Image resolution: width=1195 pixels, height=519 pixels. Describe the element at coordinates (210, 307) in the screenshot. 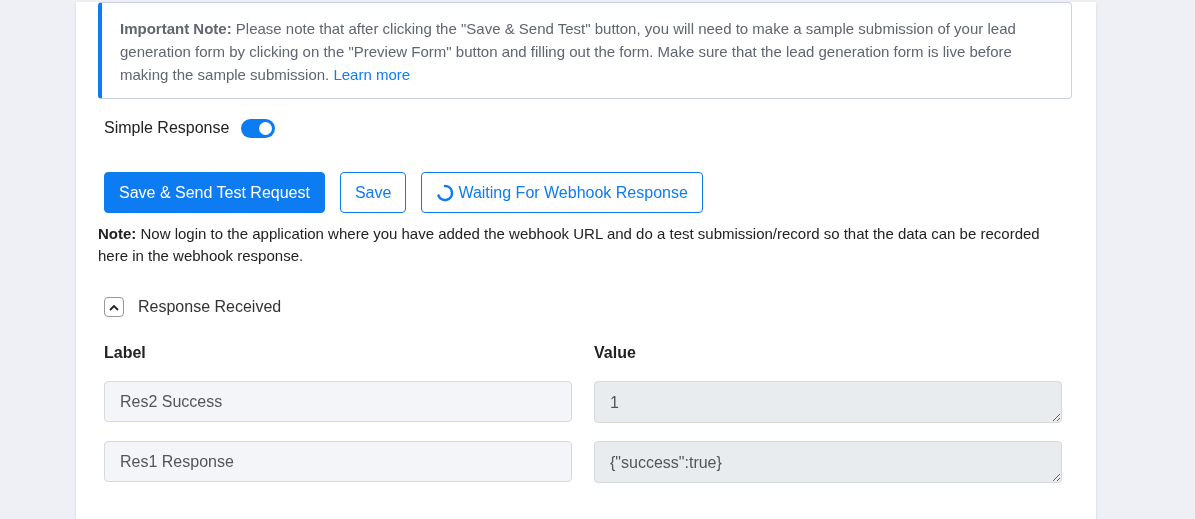

I see `section-title: Response Received` at that location.